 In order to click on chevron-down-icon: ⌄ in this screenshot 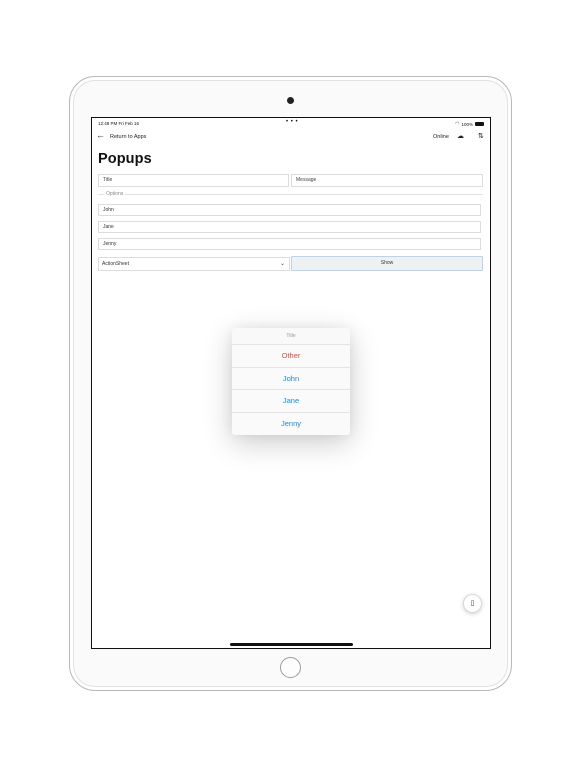, I will do `click(282, 264)`.